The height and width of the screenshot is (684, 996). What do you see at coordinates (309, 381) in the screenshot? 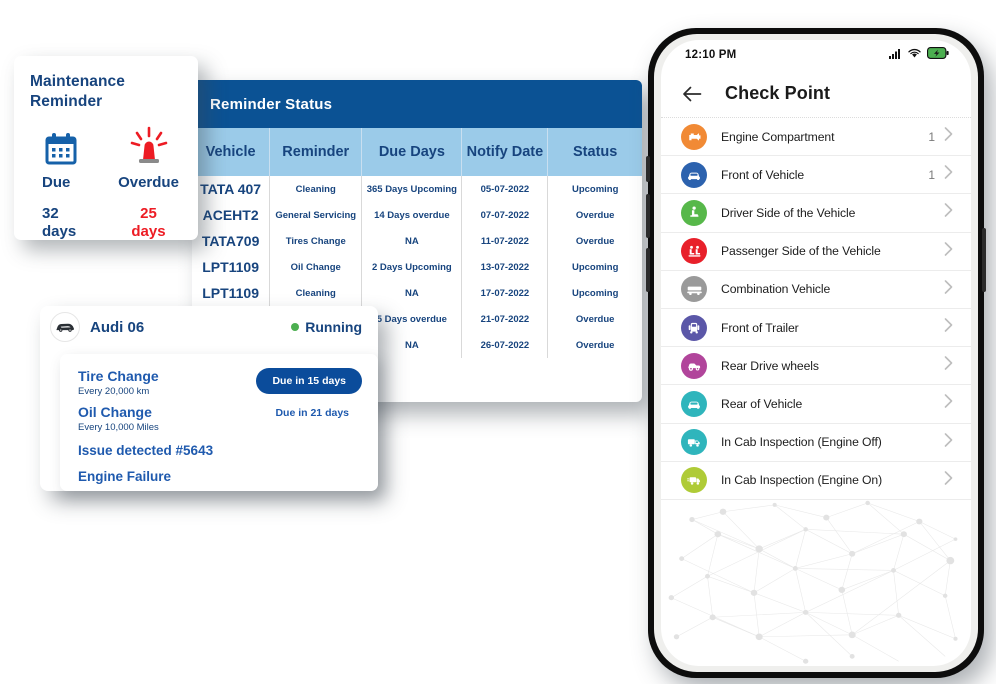
I see `service-due-pill: Due in 15 days` at bounding box center [309, 381].